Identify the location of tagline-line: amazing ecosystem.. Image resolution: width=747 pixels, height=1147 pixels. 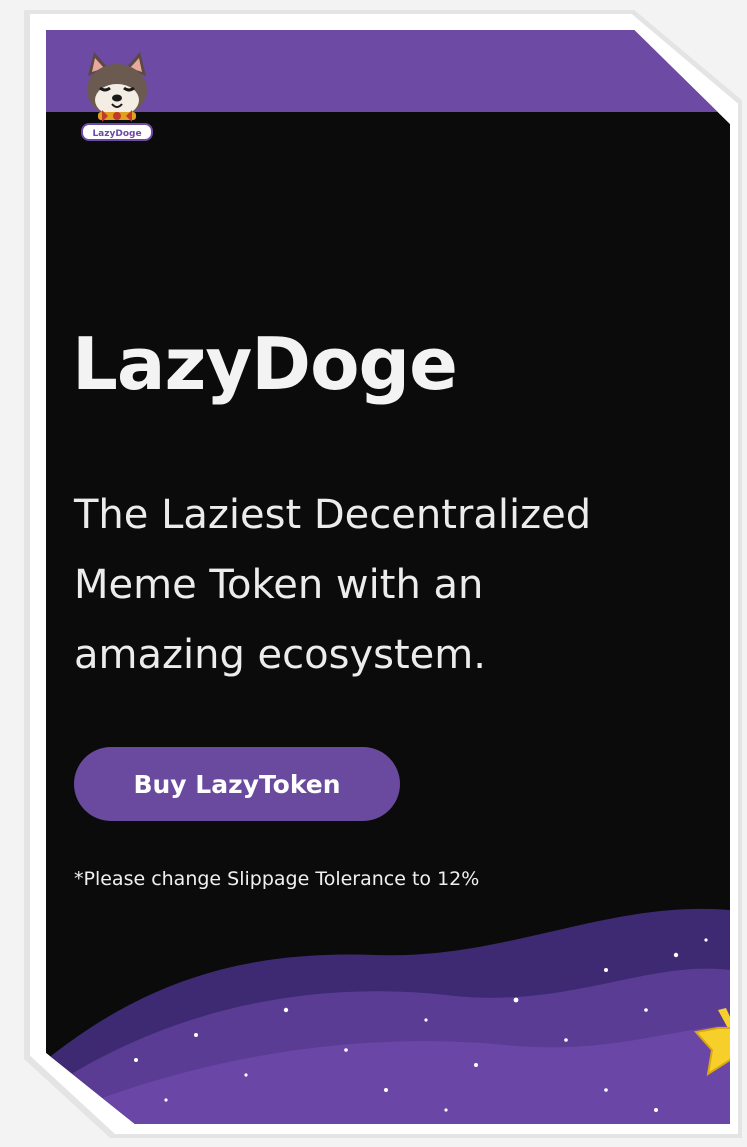
(280, 655).